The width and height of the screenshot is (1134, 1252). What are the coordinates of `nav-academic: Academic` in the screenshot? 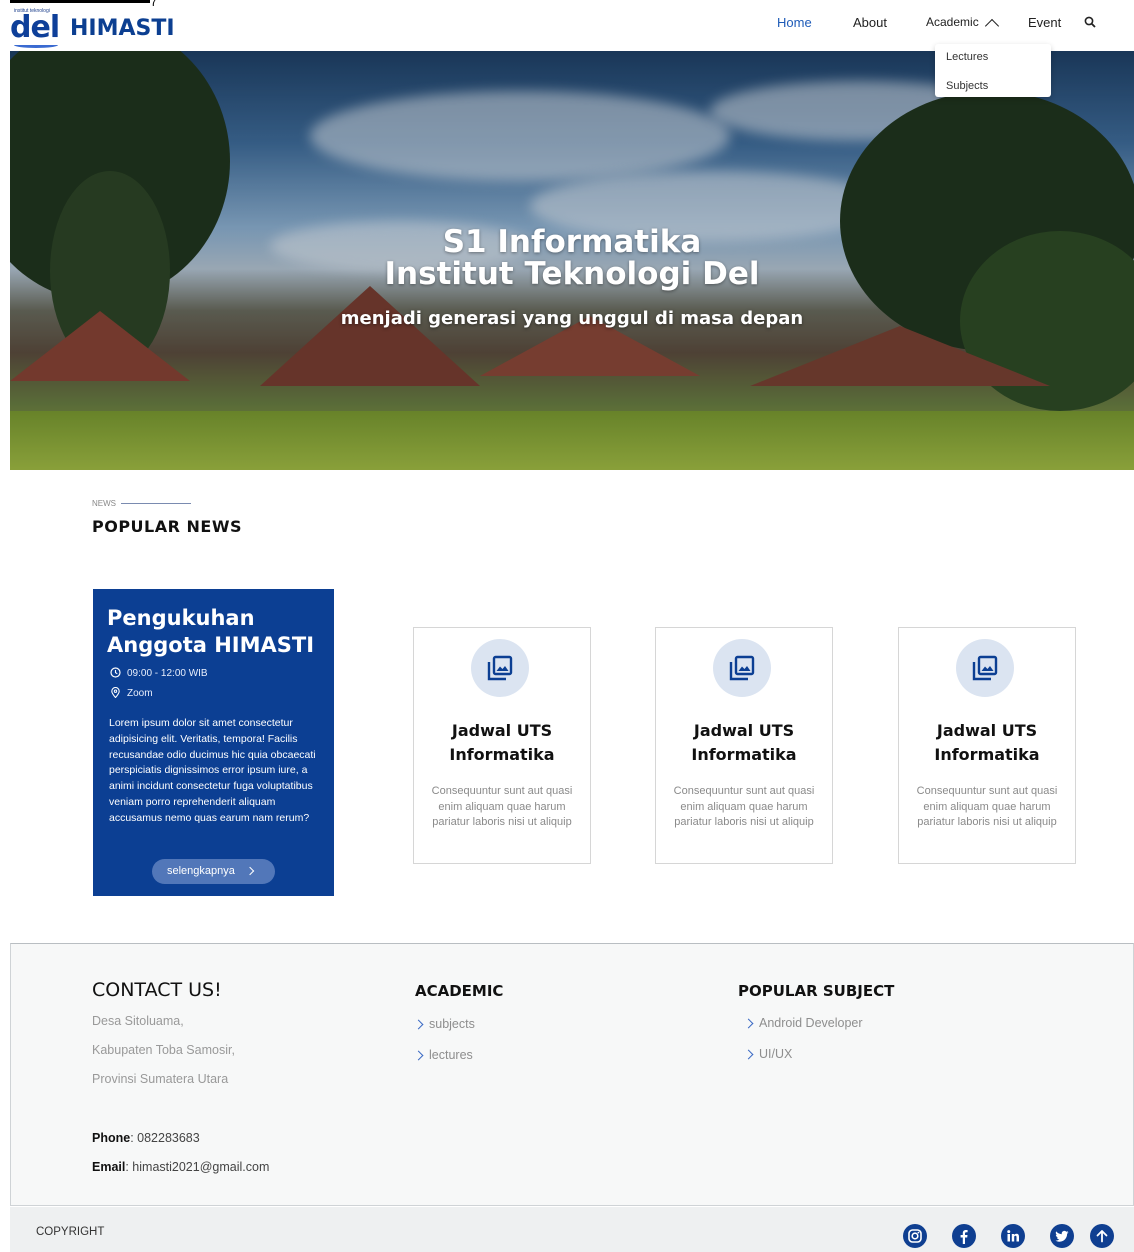 It's located at (952, 22).